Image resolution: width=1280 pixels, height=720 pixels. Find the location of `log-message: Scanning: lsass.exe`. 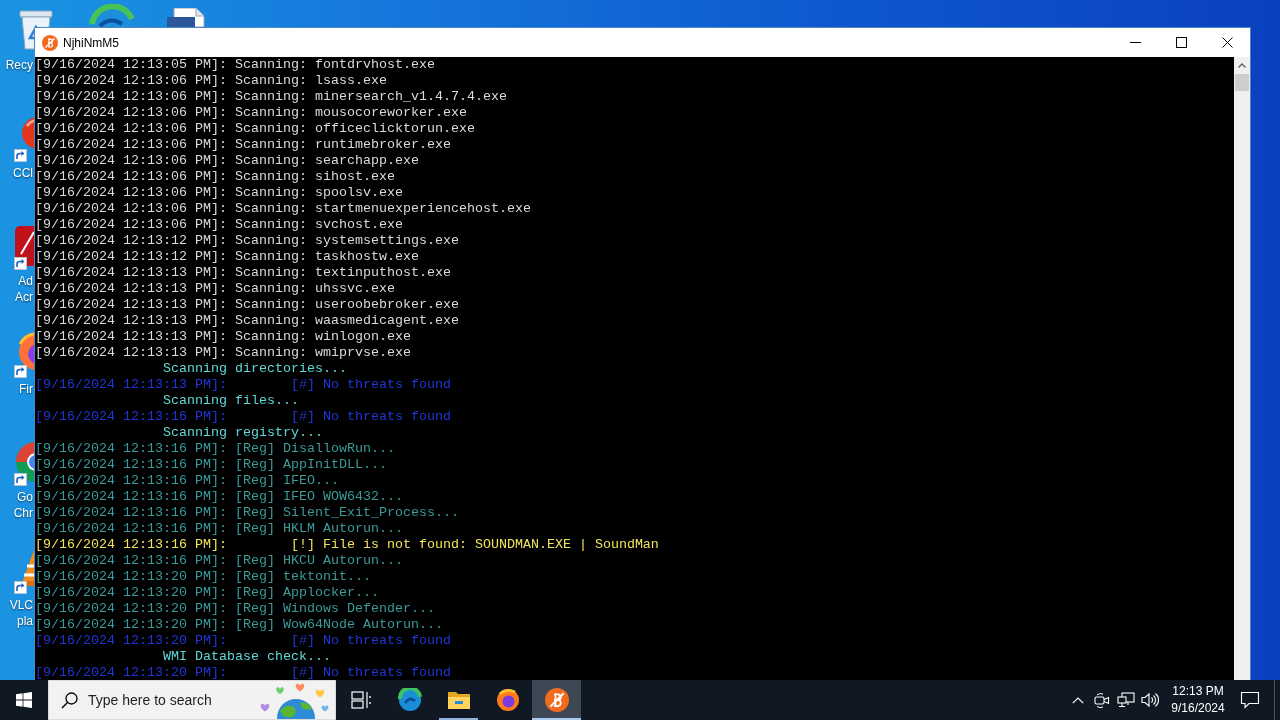

log-message: Scanning: lsass.exe is located at coordinates (310, 81).